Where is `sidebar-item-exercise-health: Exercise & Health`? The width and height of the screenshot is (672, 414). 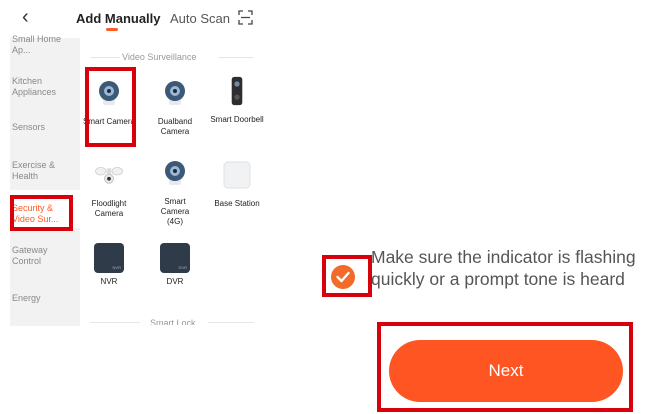
sidebar-item-exercise-health: Exercise & Health is located at coordinates (43, 171).